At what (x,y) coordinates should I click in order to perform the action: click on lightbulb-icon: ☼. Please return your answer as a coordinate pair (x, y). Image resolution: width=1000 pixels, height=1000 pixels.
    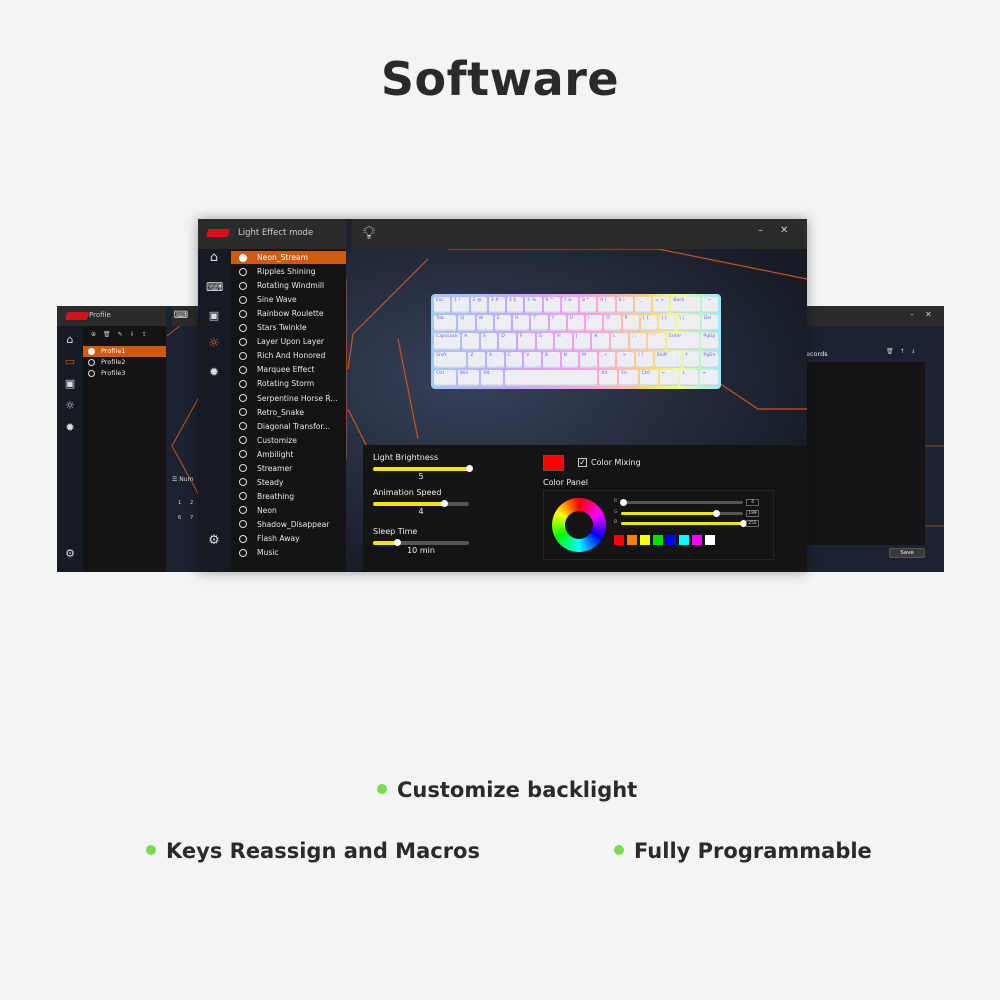
    Looking at the image, I should click on (214, 343).